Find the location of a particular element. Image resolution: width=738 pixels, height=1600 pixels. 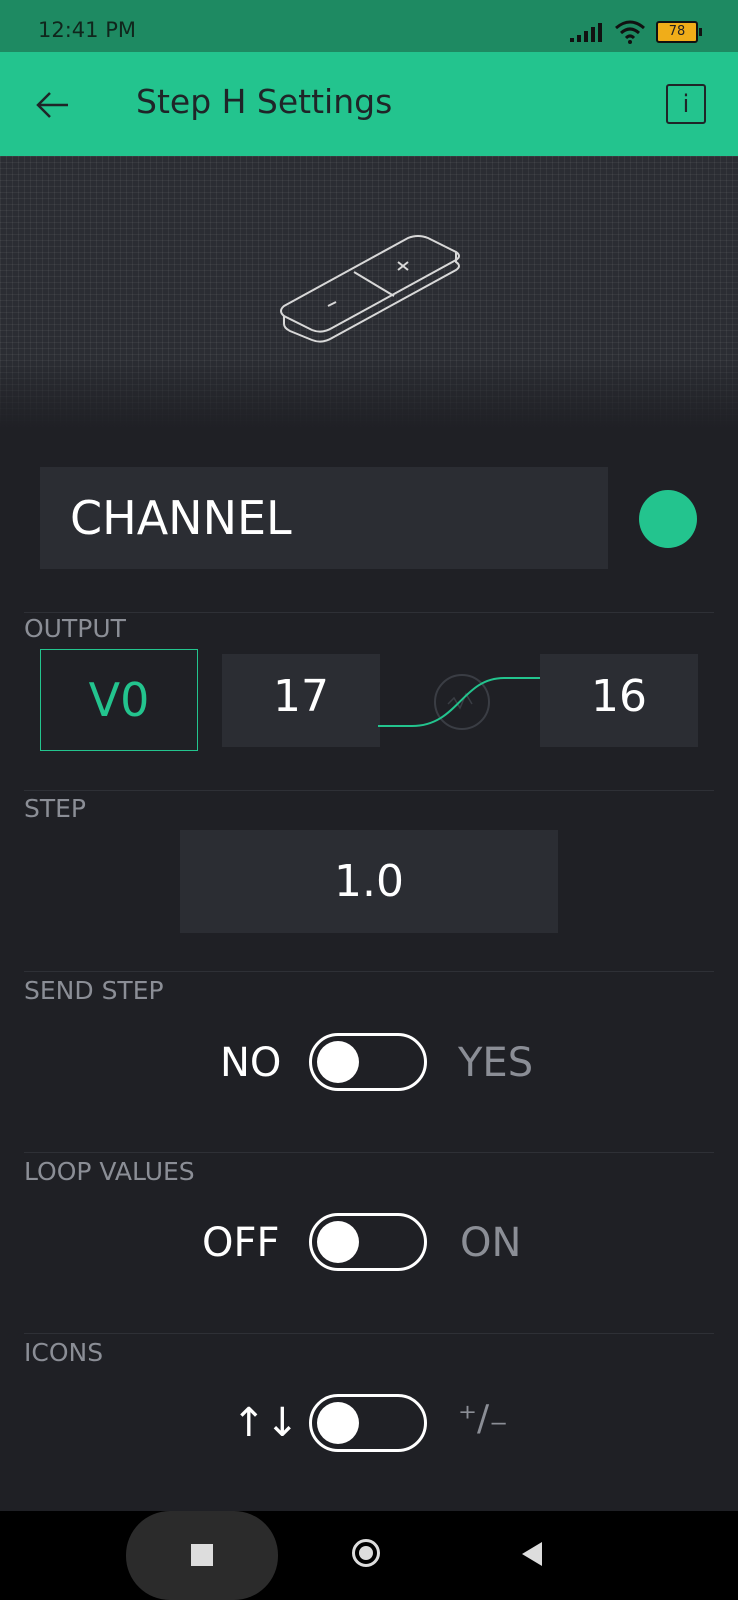

step-value: 1.0 is located at coordinates (369, 881).